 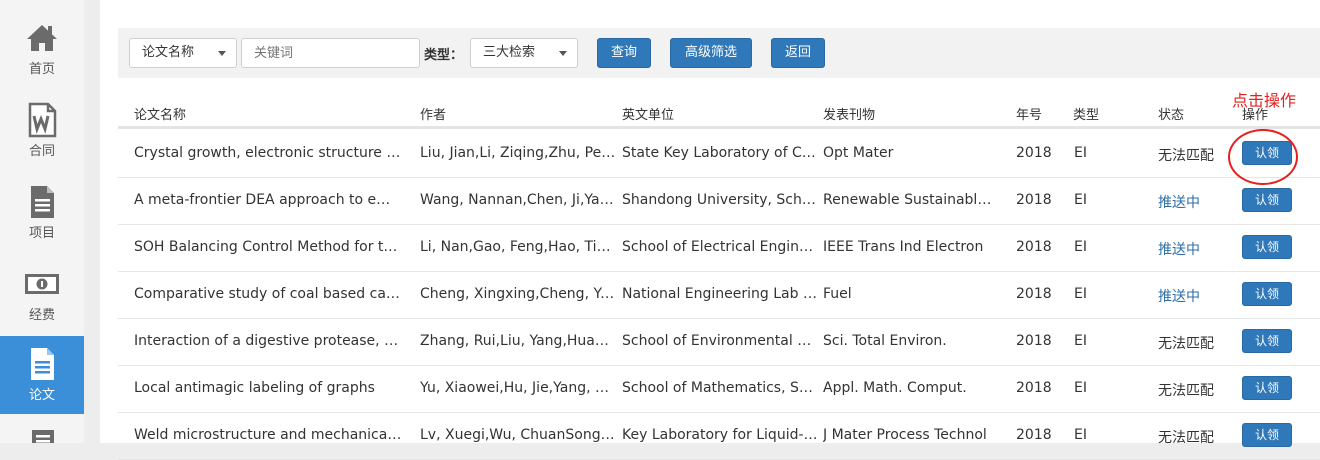 What do you see at coordinates (1171, 115) in the screenshot?
I see `header-status: 状态` at bounding box center [1171, 115].